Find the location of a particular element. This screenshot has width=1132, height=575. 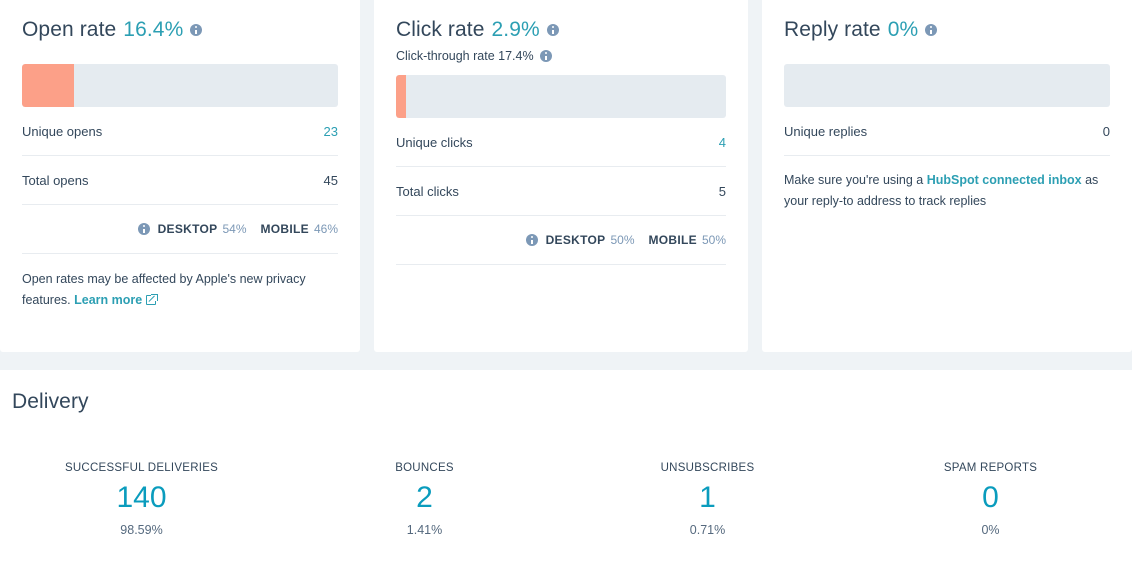

bounces-stat: BOUNCES 2 1.41% is located at coordinates (424, 499).